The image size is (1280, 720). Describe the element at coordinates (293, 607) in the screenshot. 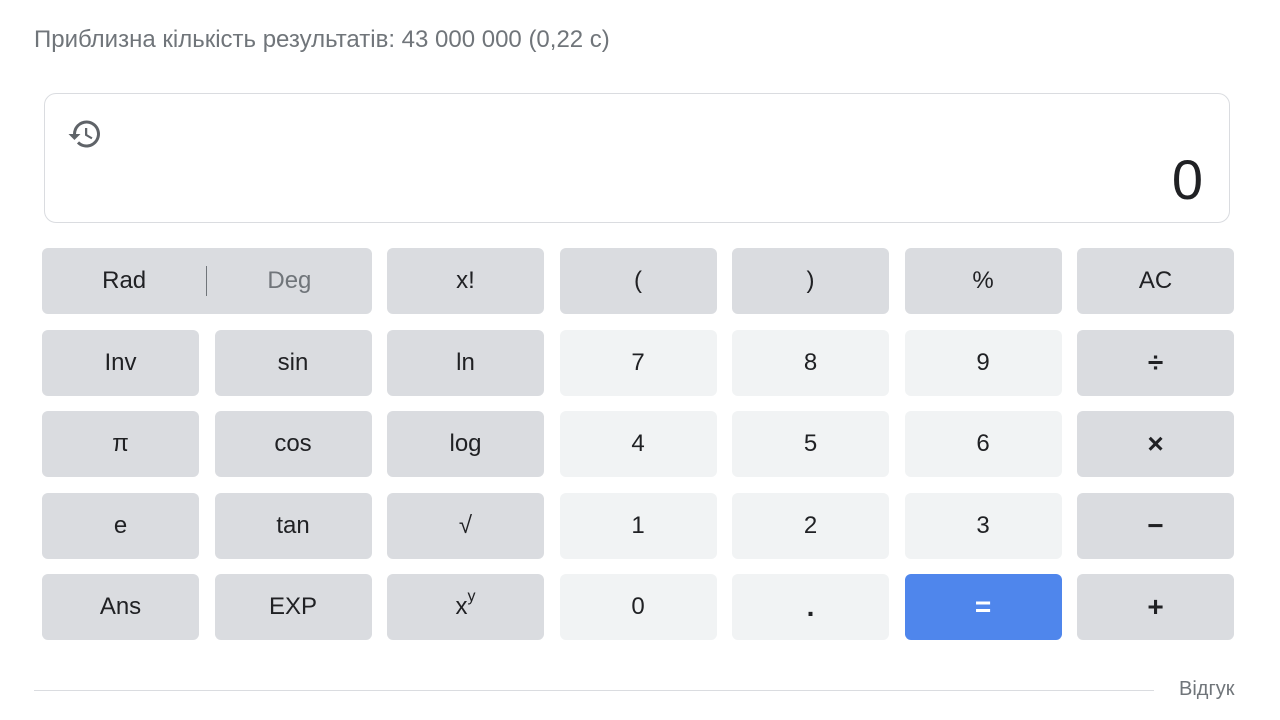

I see `exp-button: EXP` at that location.